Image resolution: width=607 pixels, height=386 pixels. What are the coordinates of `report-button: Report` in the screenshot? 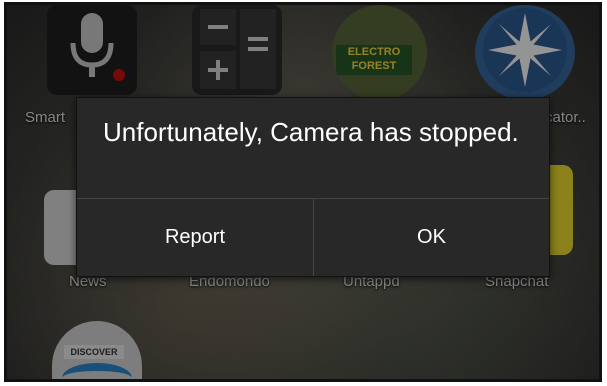 It's located at (195, 237).